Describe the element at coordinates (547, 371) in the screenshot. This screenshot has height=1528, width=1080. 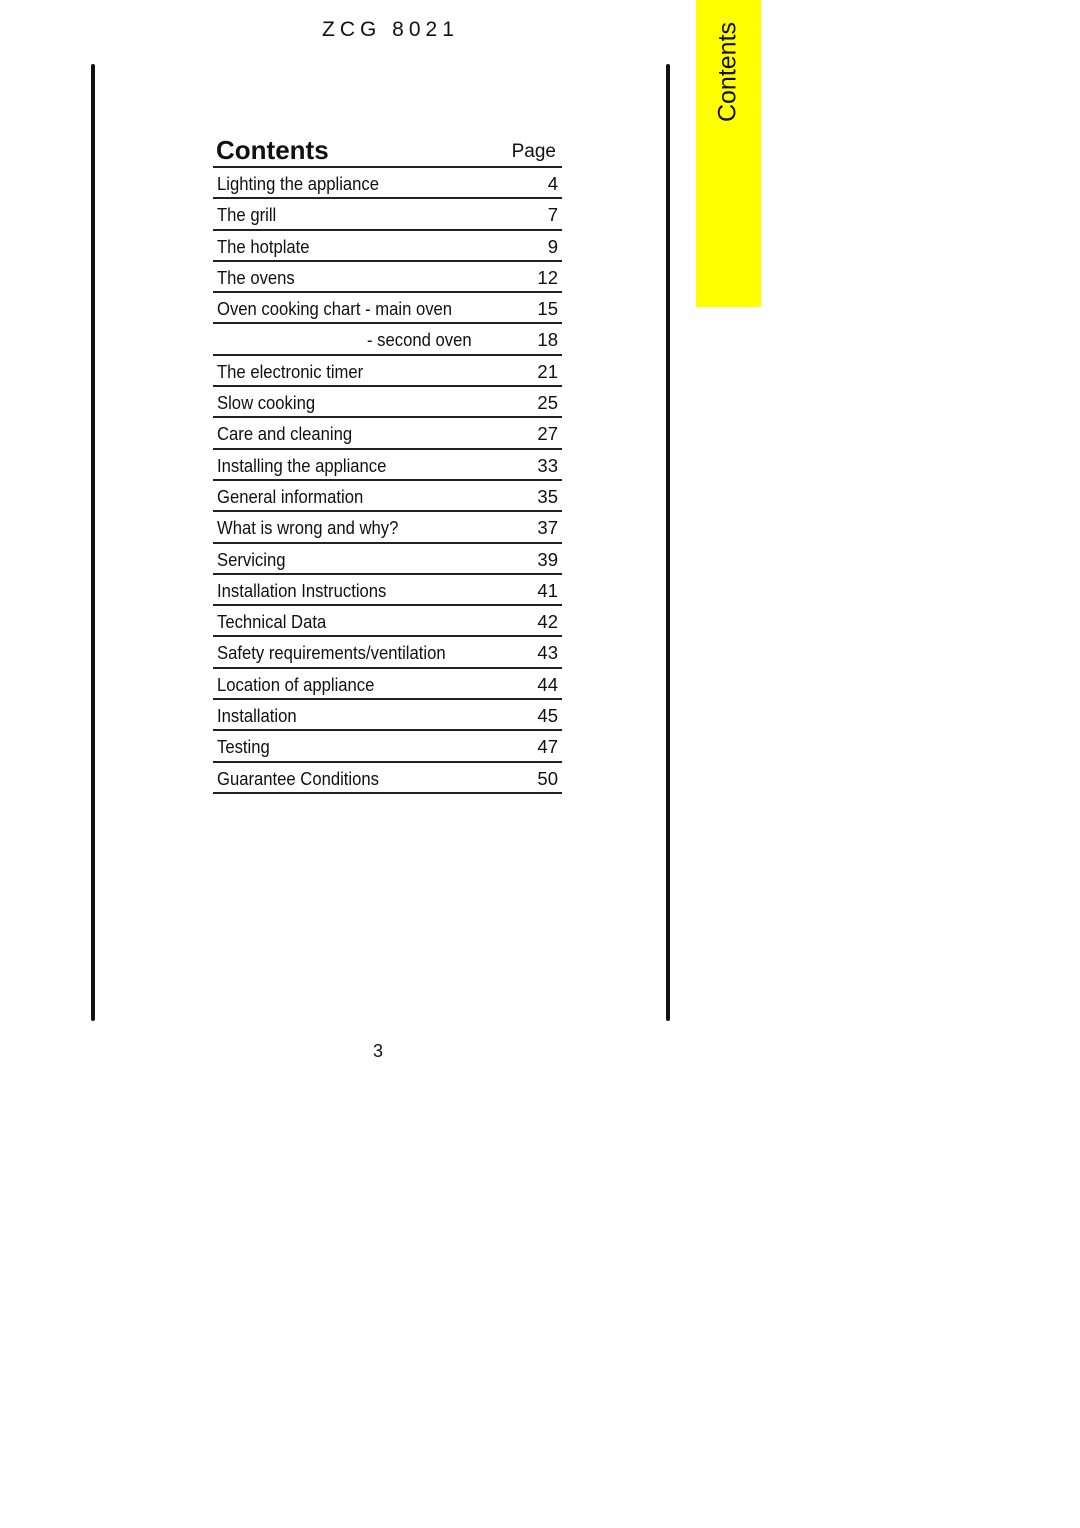
I see `toc-entry-page: 21` at that location.